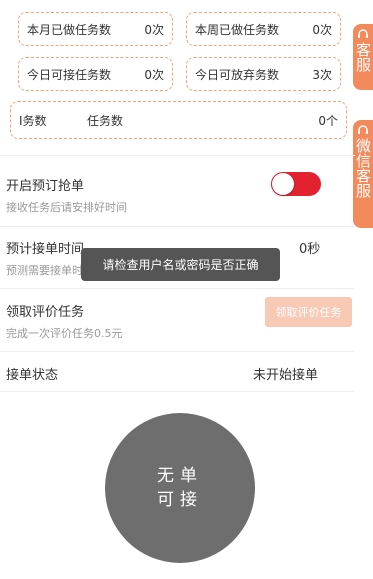 This screenshot has width=373, height=579. I want to click on evaluation-title: 领取评价任务, so click(45, 312).